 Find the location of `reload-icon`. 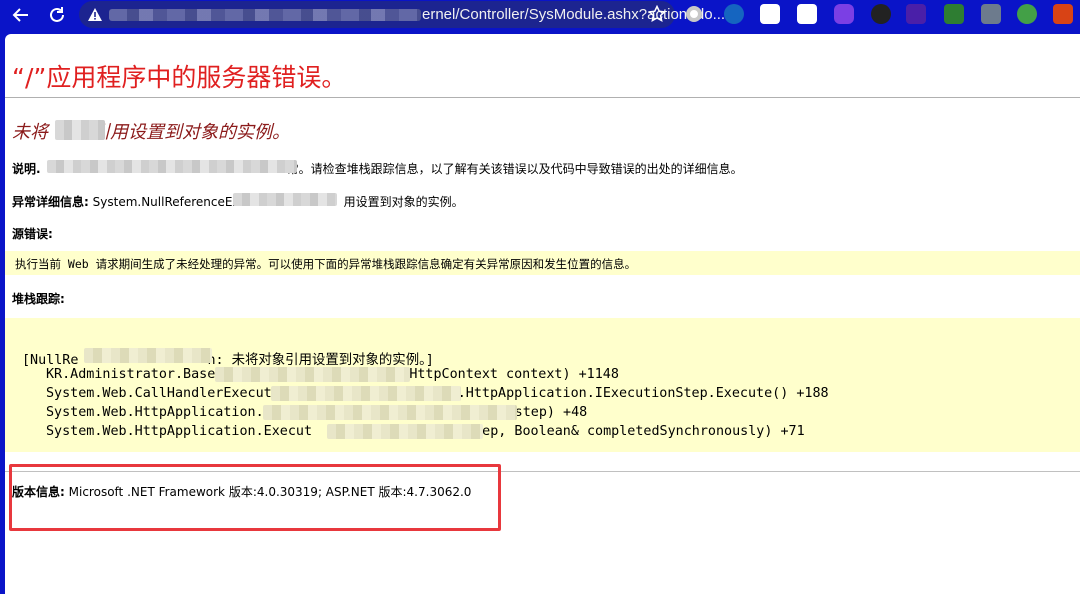

reload-icon is located at coordinates (57, 15).